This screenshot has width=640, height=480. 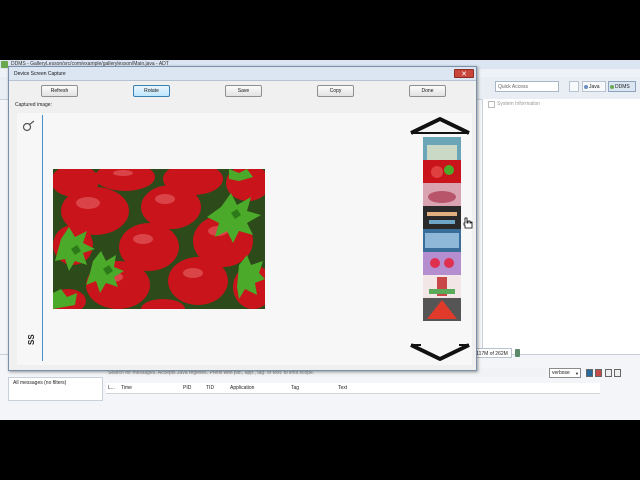 I want to click on seek-bar-icon, so click(x=28, y=126).